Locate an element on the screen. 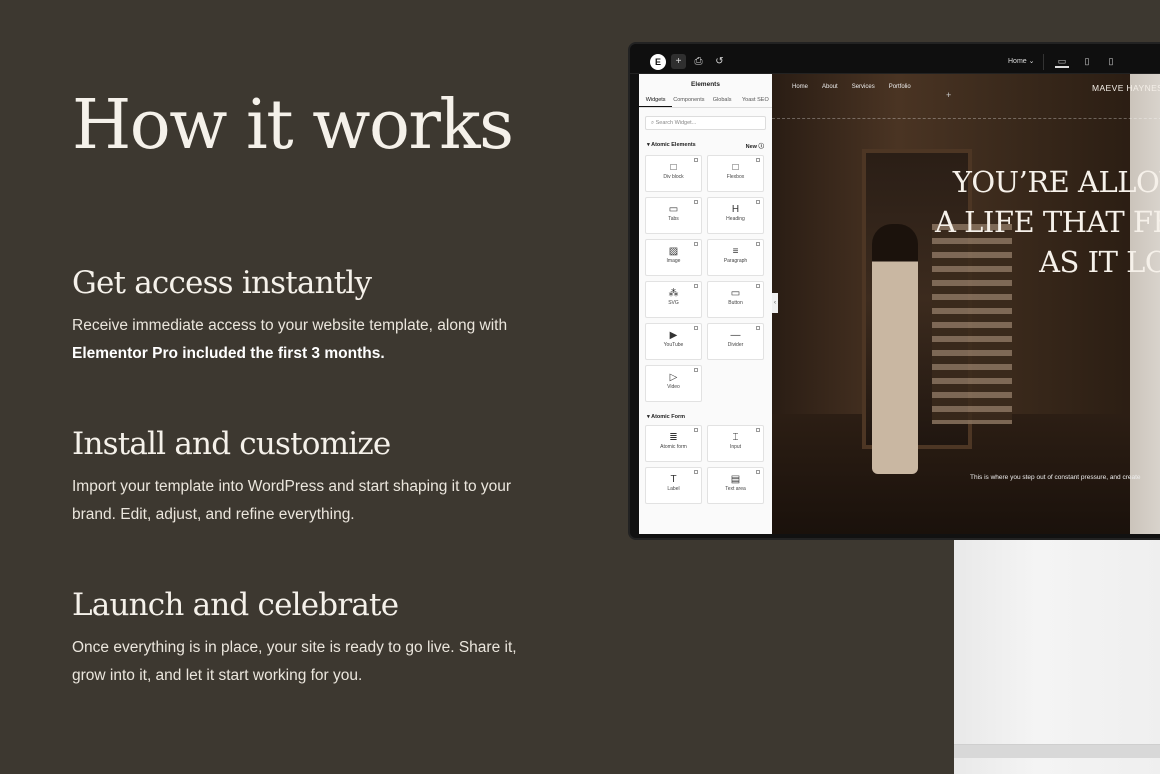 The image size is (1160, 774). panel-title: Elements is located at coordinates (705, 84).